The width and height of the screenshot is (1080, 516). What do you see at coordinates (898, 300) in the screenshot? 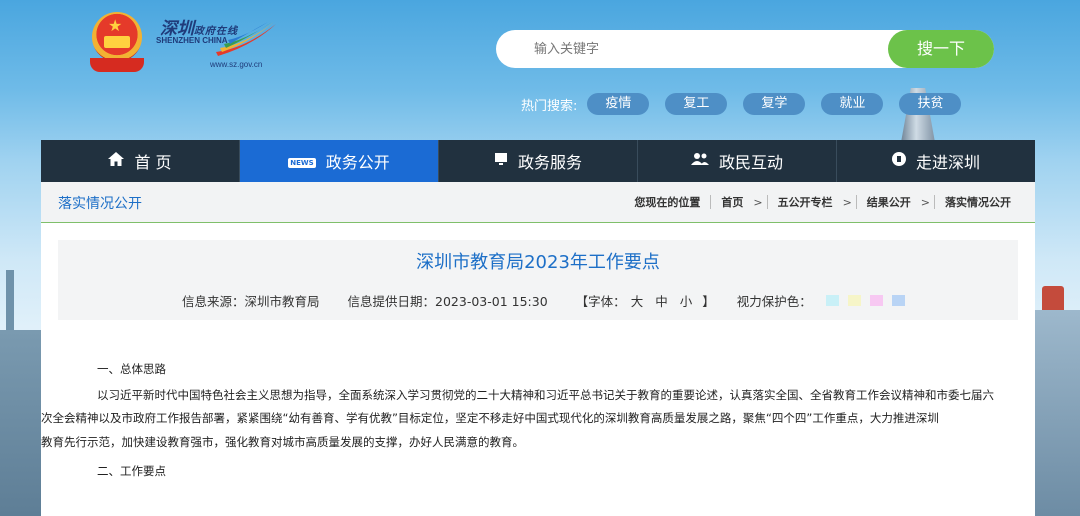
I see `eye-color-blue` at bounding box center [898, 300].